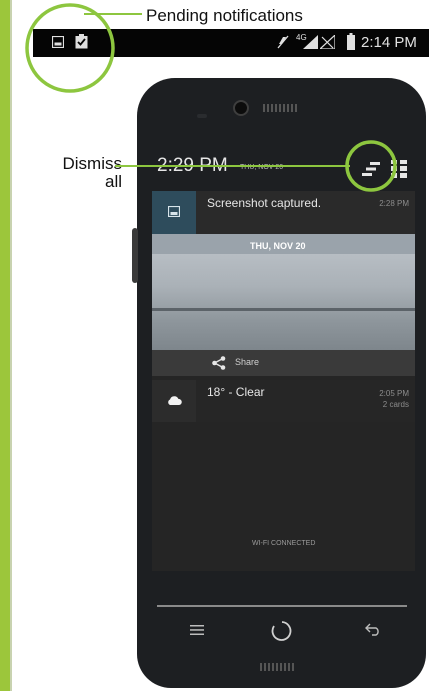 The image size is (429, 691). I want to click on cloud-icon, so click(175, 400).